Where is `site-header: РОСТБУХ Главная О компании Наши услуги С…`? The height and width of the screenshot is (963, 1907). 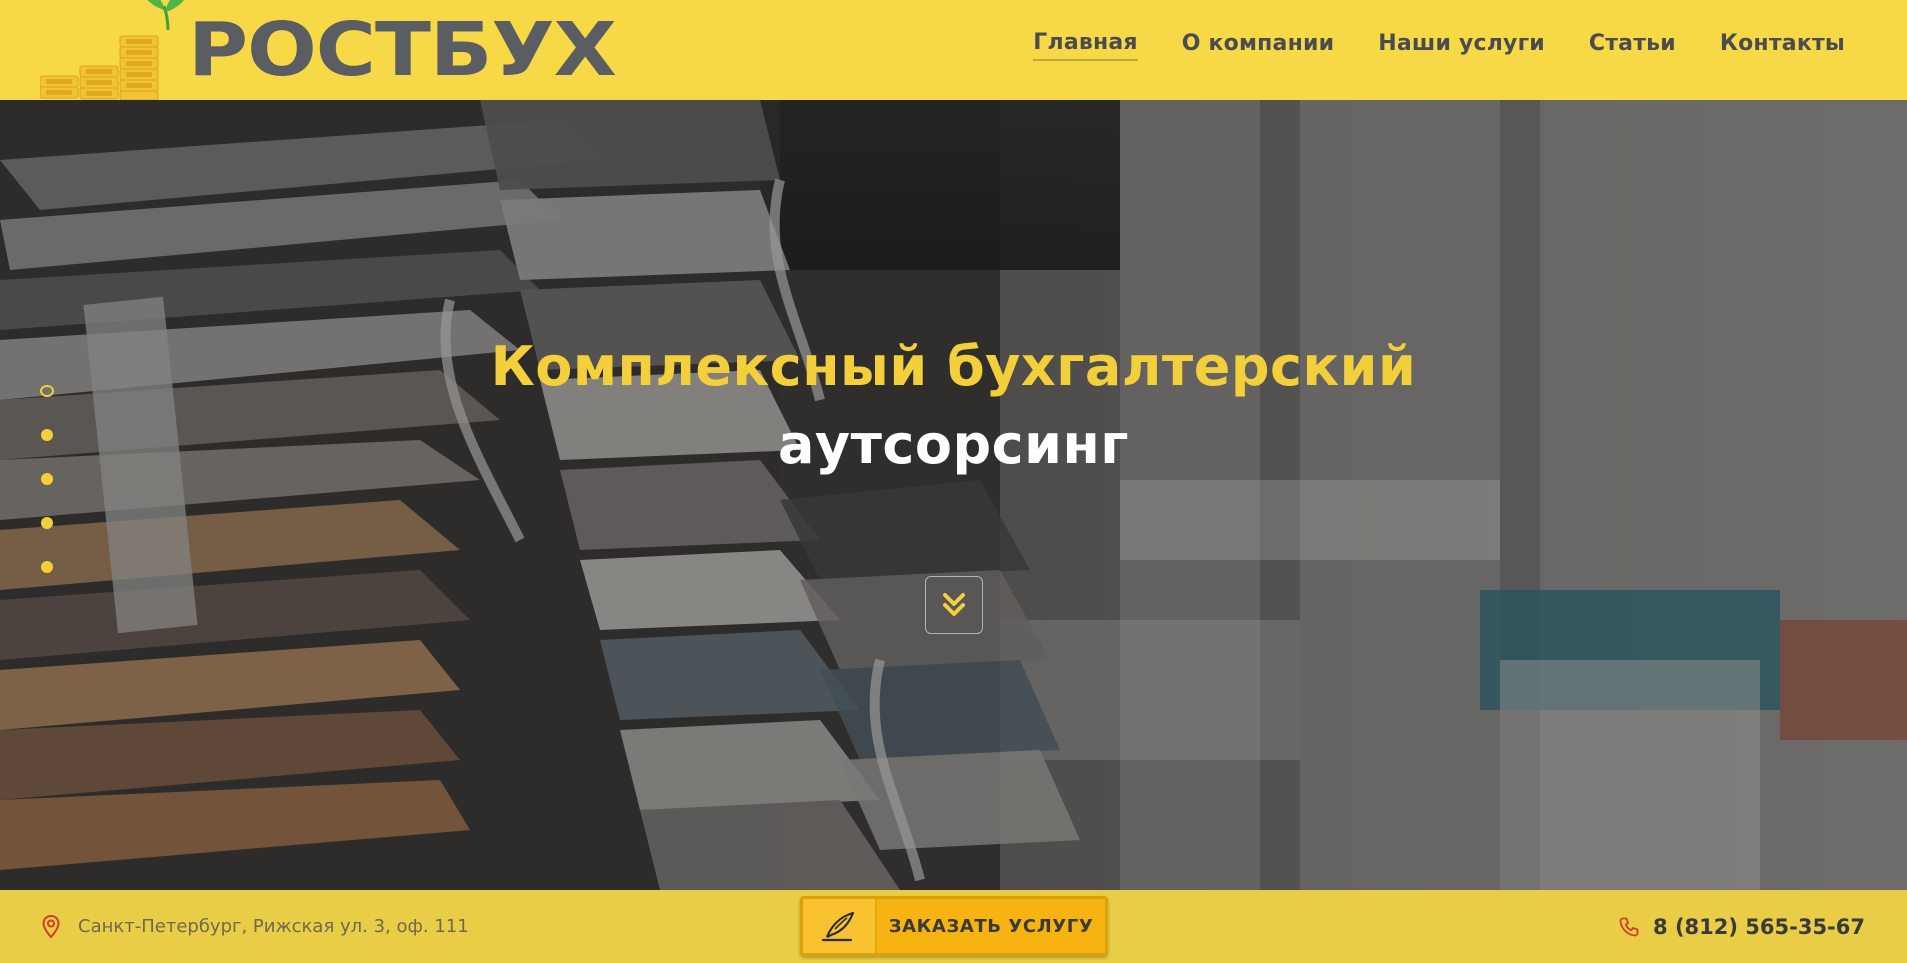
site-header: РОСТБУХ Главная О компании Наши услуги С… is located at coordinates (953, 50).